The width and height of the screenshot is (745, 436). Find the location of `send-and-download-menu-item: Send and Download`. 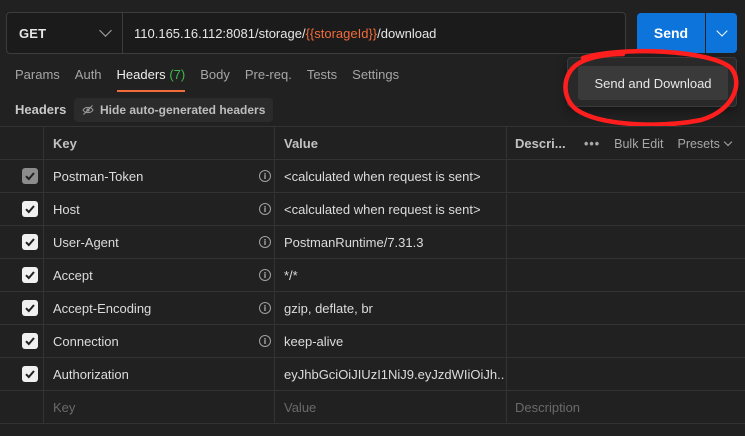

send-and-download-menu-item: Send and Download is located at coordinates (653, 83).